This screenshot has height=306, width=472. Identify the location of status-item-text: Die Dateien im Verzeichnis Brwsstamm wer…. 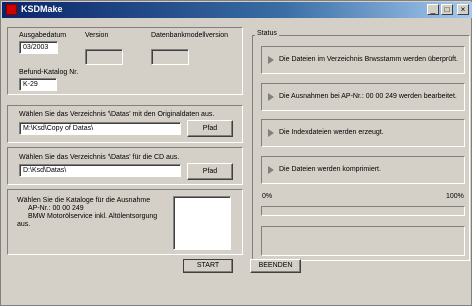
(368, 59).